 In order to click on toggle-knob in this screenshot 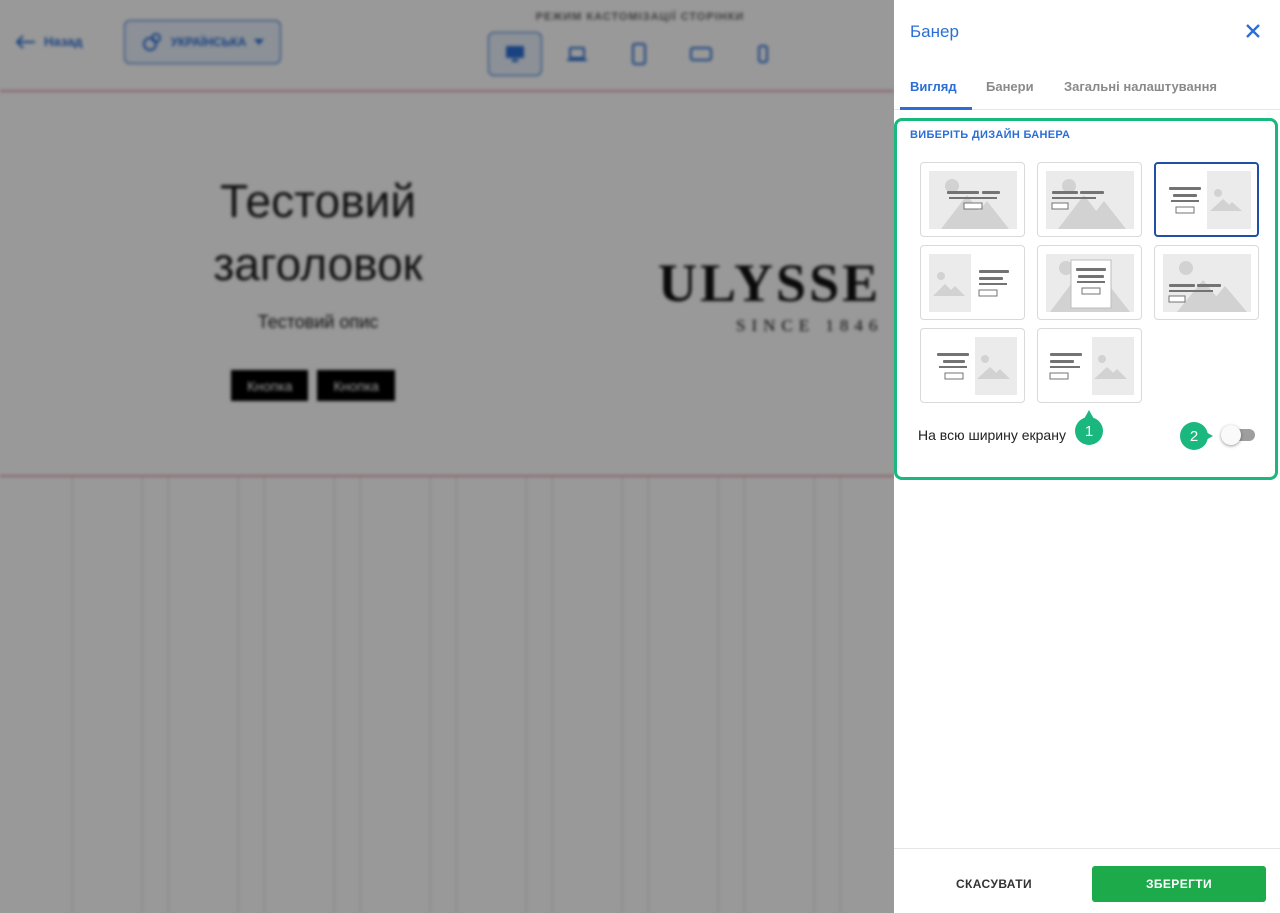, I will do `click(1231, 435)`.